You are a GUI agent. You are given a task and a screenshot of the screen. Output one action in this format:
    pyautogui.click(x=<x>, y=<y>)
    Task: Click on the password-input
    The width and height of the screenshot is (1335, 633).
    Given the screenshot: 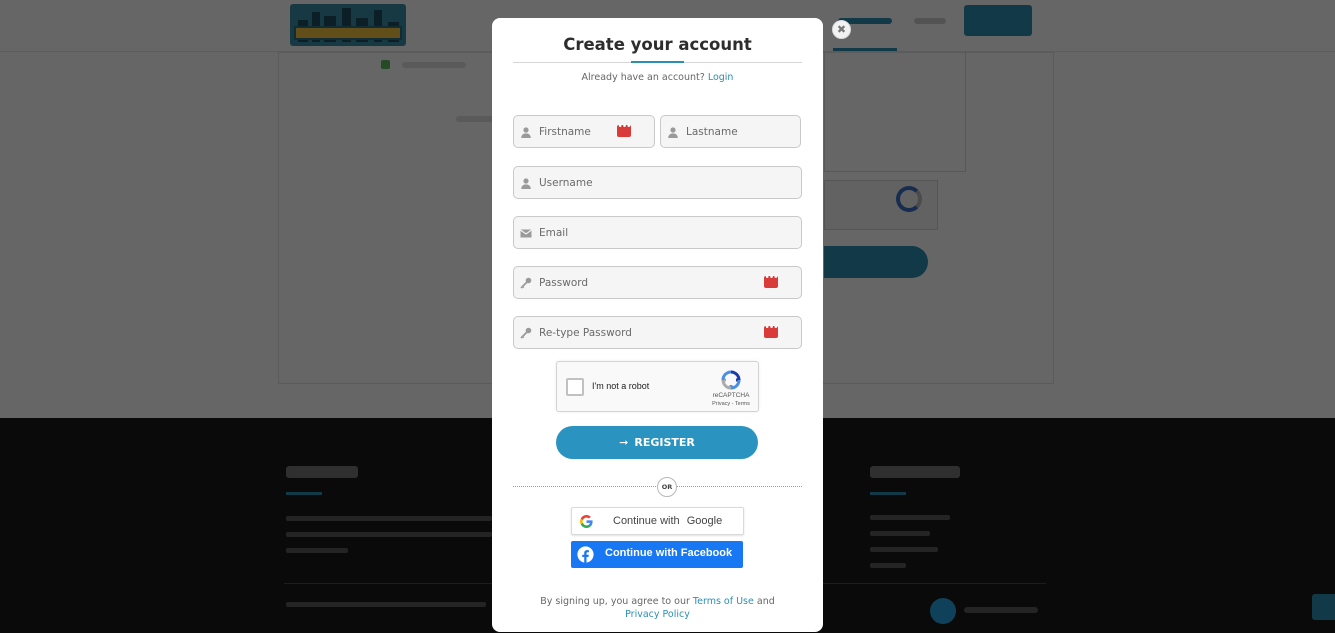 What is the action you would take?
    pyautogui.click(x=652, y=282)
    